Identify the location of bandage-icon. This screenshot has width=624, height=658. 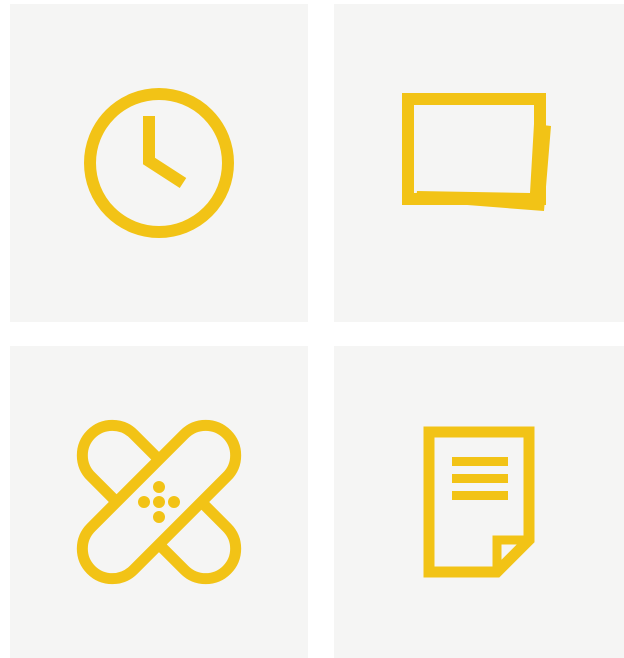
(159, 502).